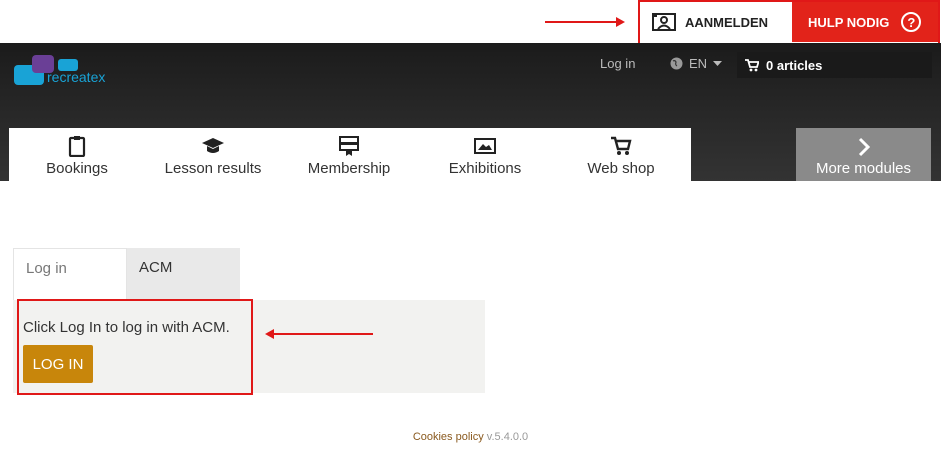 The height and width of the screenshot is (469, 941). I want to click on module-label: Membership, so click(349, 168).